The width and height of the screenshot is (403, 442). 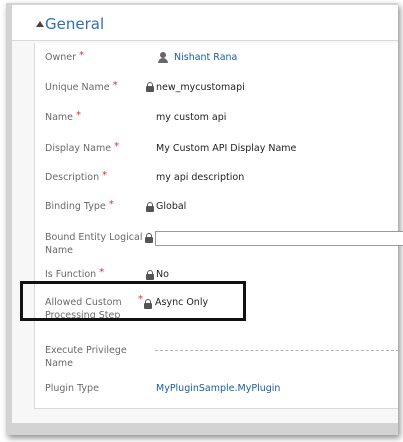 I want to click on bound-entity-input, so click(x=279, y=238).